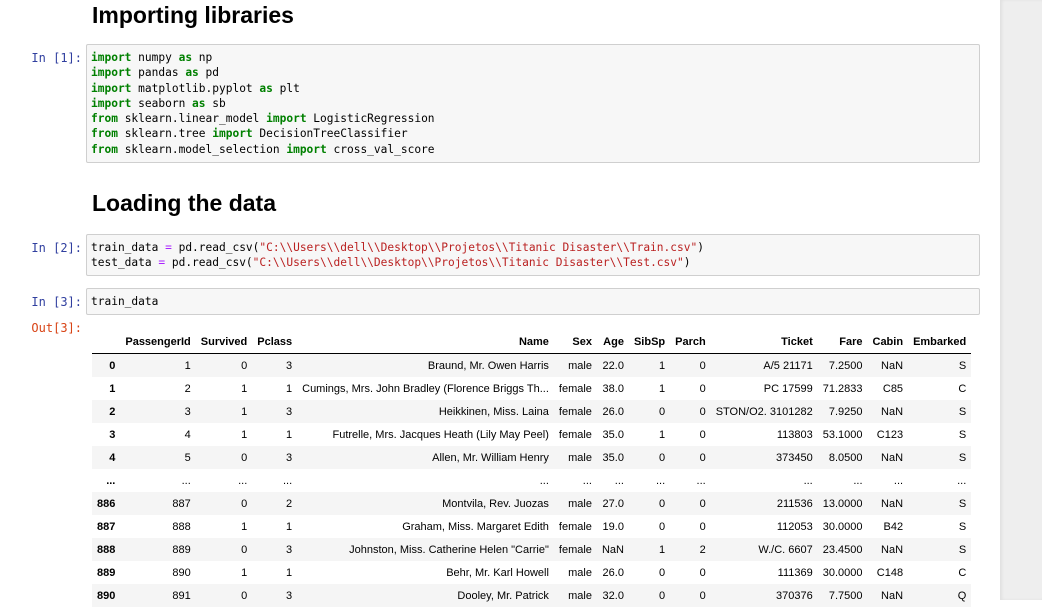 The image size is (1042, 607). Describe the element at coordinates (939, 595) in the screenshot. I see `table-cell: Q` at that location.